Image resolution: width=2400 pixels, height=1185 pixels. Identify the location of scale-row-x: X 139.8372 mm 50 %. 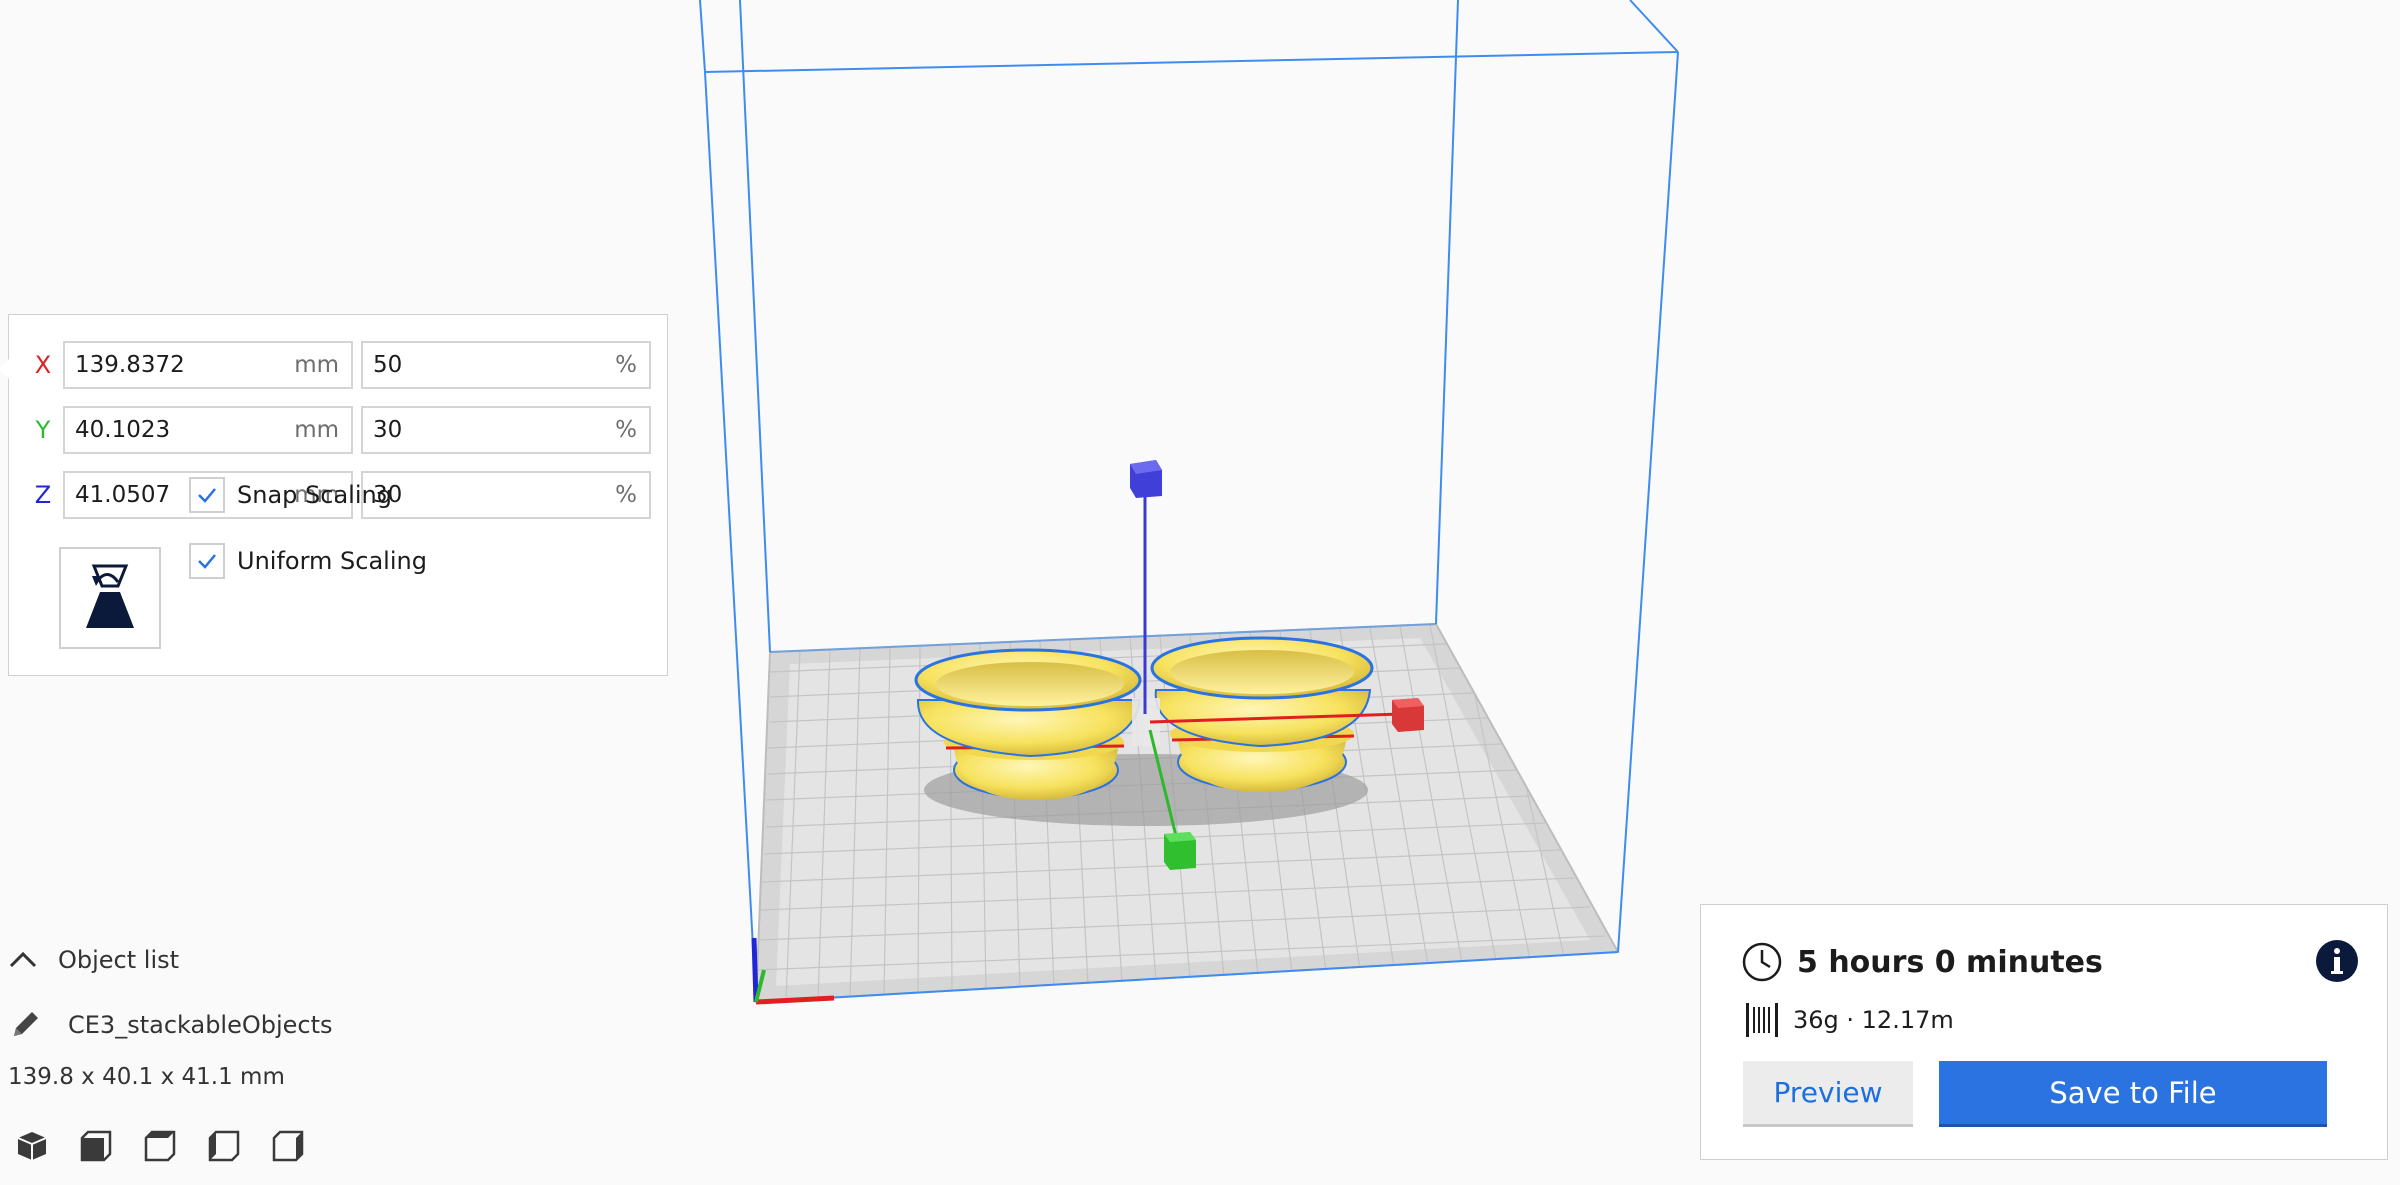
(338, 366).